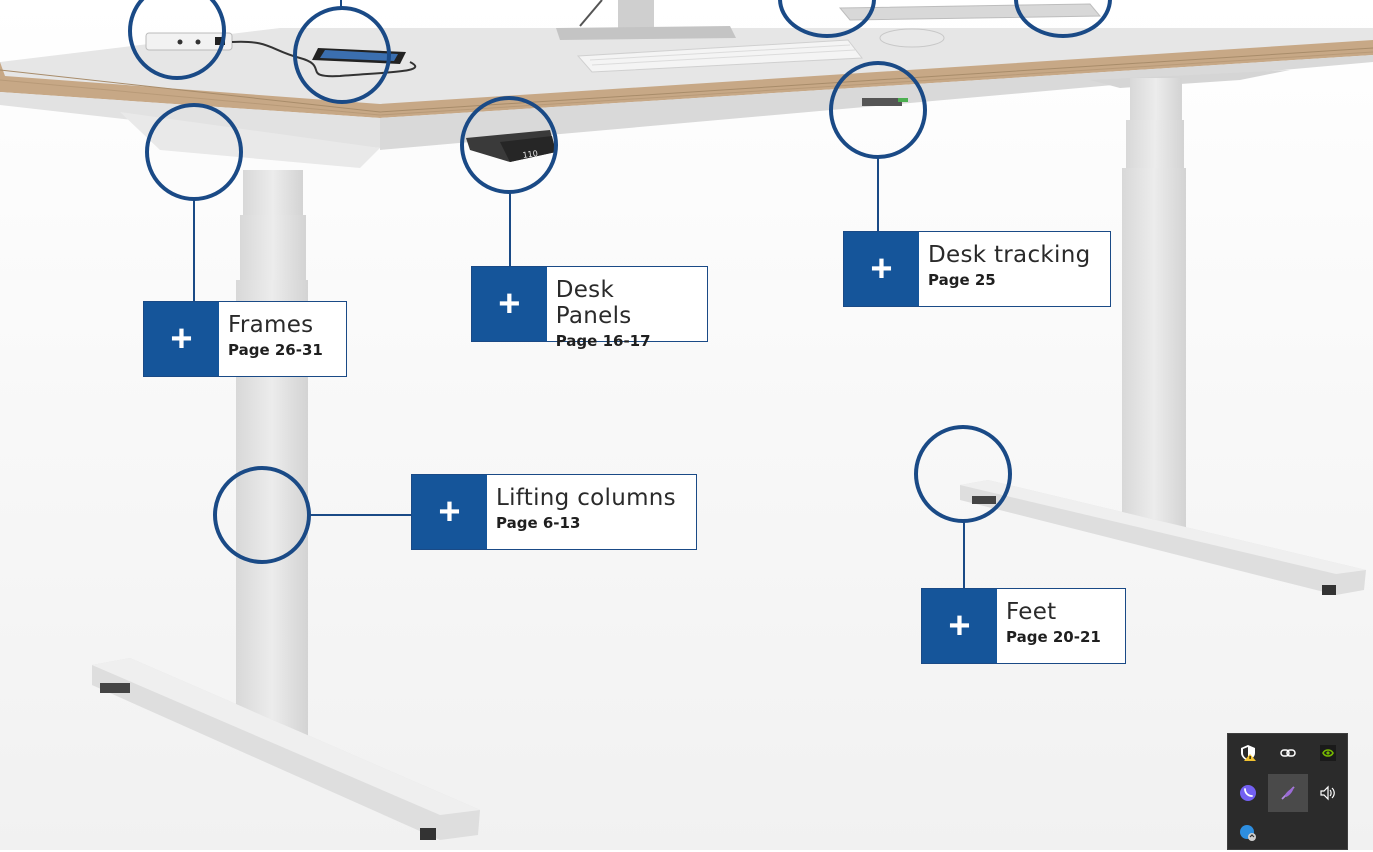 This screenshot has width=1373, height=852. What do you see at coordinates (341, 4) in the screenshot?
I see `phone-charger-connector` at bounding box center [341, 4].